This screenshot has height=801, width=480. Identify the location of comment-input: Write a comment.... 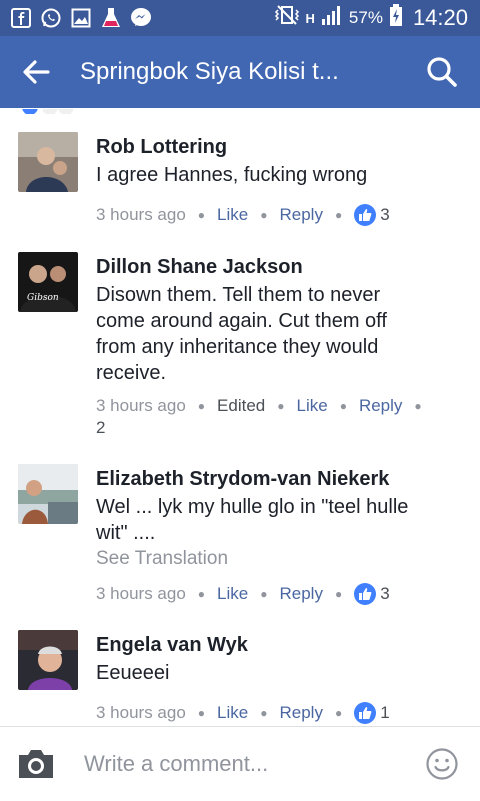
(254, 764).